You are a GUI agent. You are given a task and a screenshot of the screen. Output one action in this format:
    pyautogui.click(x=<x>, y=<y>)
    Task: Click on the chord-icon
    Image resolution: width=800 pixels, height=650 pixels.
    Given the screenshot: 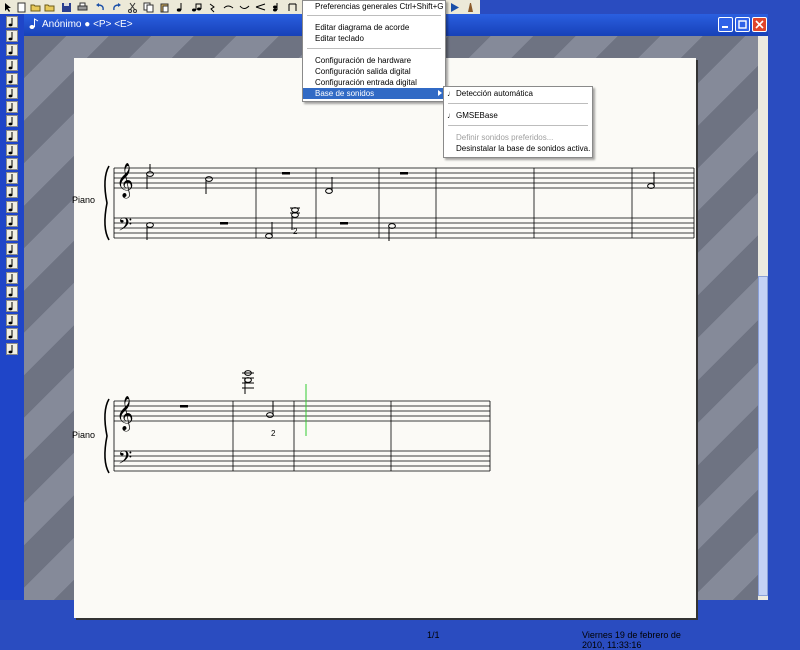 What is the action you would take?
    pyautogui.click(x=276, y=7)
    